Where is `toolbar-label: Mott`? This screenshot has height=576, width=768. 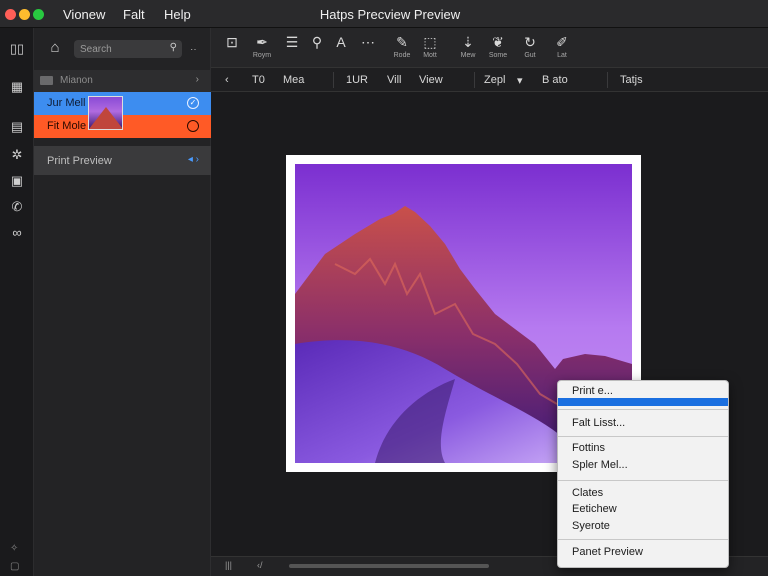
toolbar-label: Mott is located at coordinates (430, 55).